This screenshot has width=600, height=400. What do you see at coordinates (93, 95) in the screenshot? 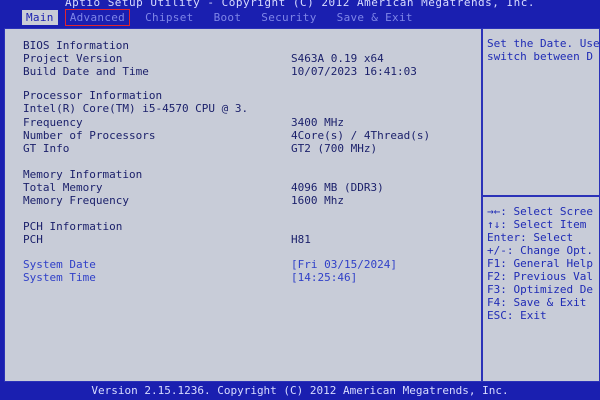
I see `section-label: Processor Information` at bounding box center [93, 95].